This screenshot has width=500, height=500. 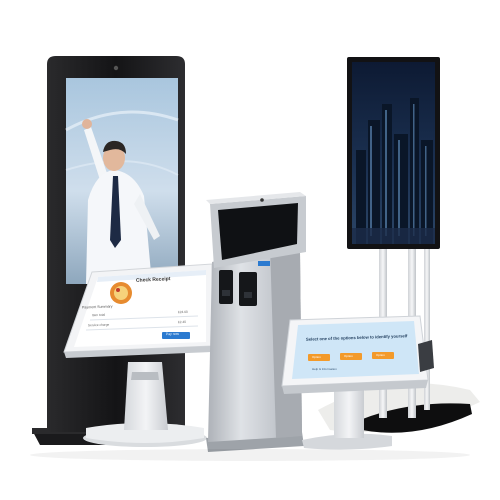 I want to click on counter-option-2-label: Option, so click(x=348, y=356).